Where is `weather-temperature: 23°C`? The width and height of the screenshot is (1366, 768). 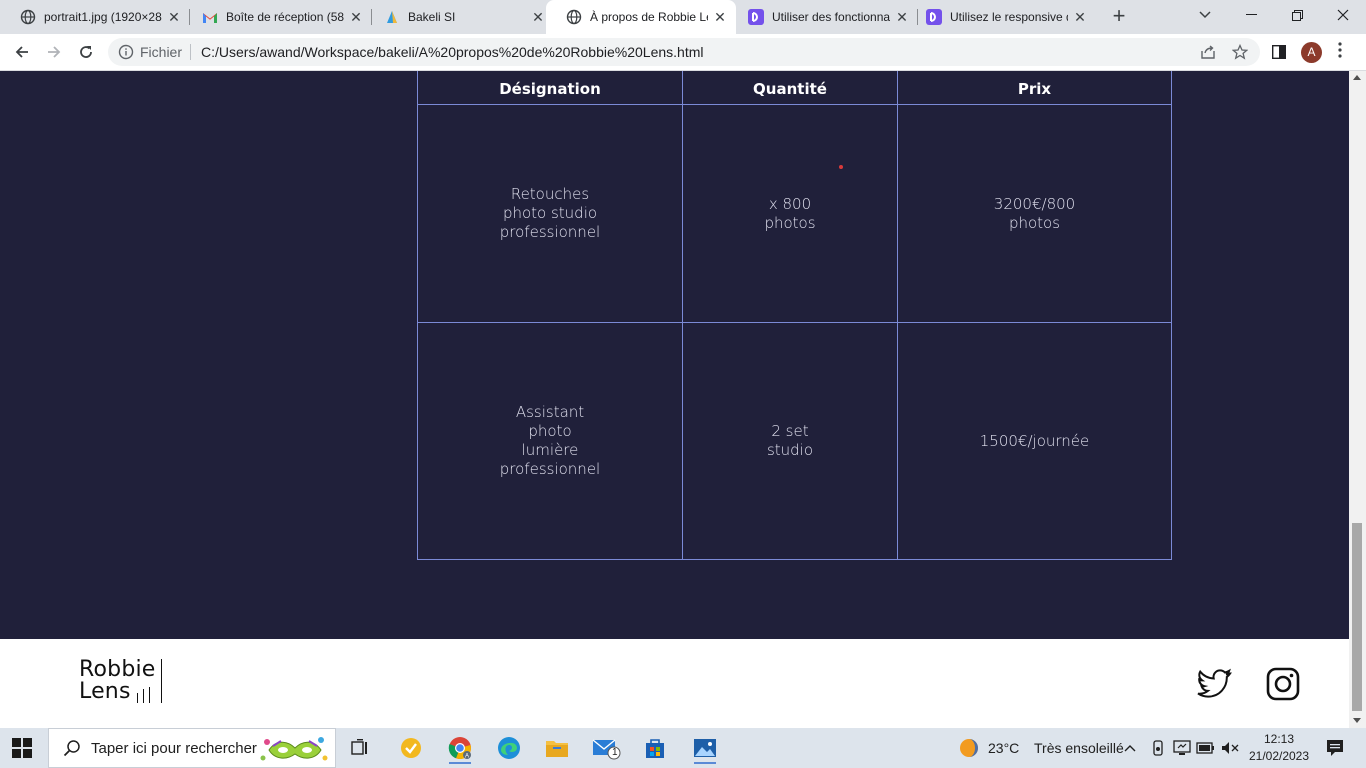 weather-temperature: 23°C is located at coordinates (1003, 748).